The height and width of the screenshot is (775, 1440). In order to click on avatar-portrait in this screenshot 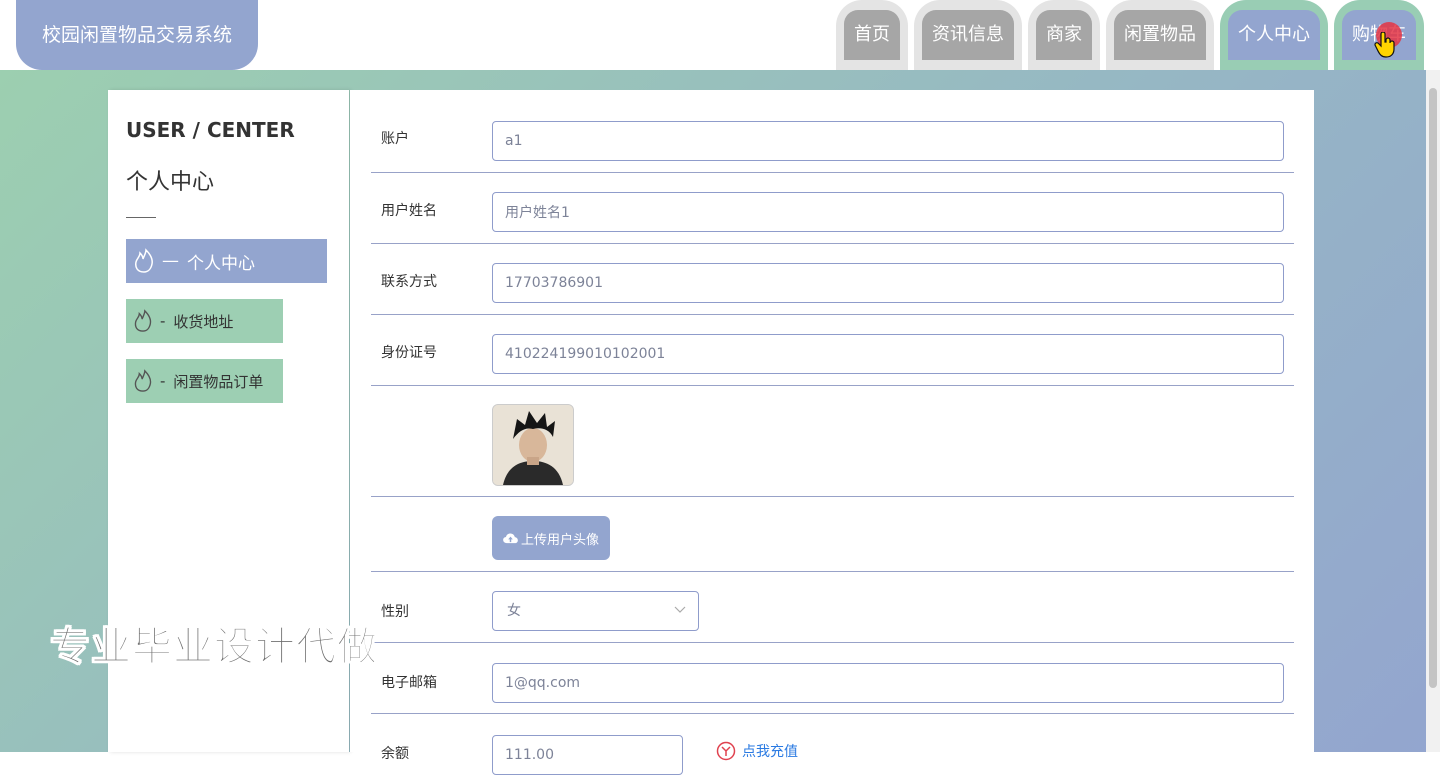, I will do `click(533, 445)`.